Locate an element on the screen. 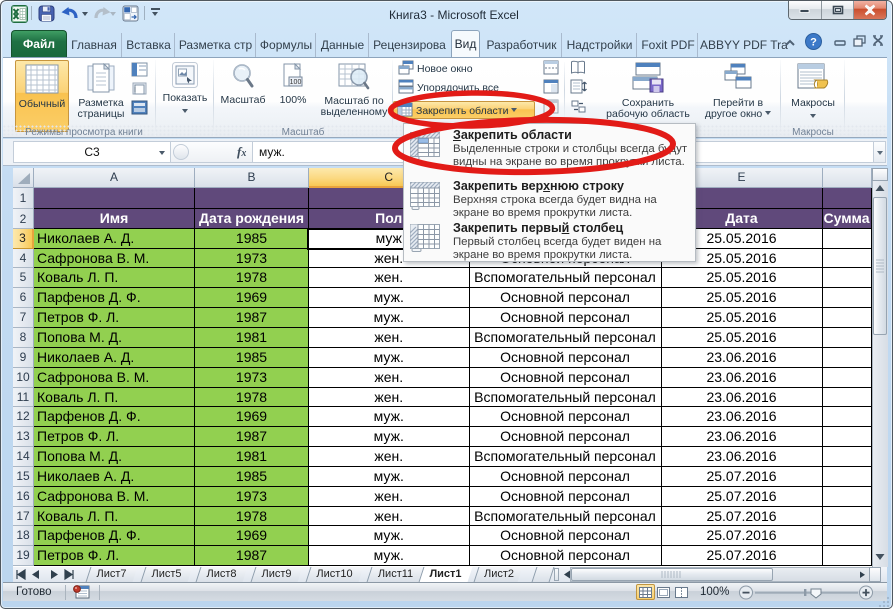  svg-text: i is located at coordinates (135, 89).